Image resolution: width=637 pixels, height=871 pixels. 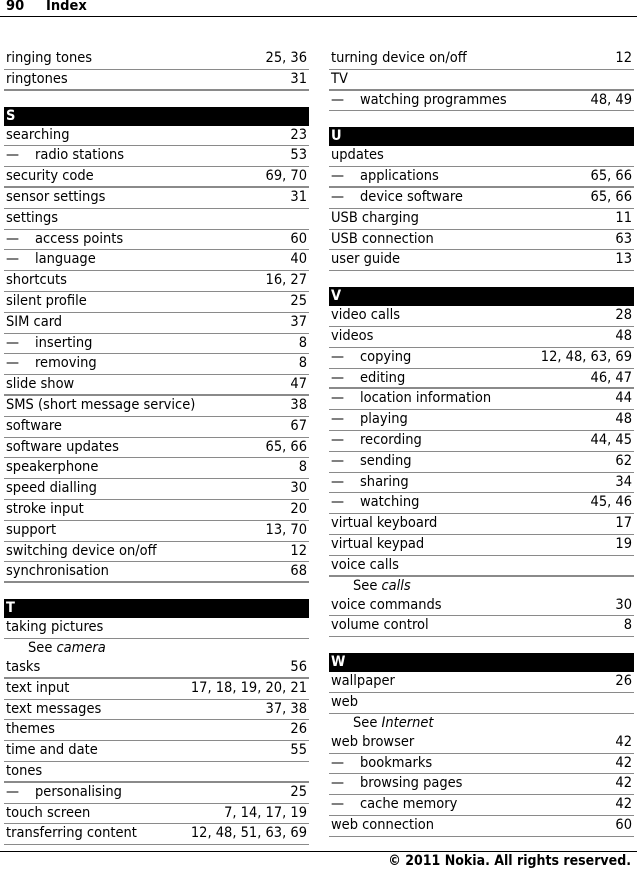 I want to click on index-page-refs: 44, 45, so click(x=611, y=440).